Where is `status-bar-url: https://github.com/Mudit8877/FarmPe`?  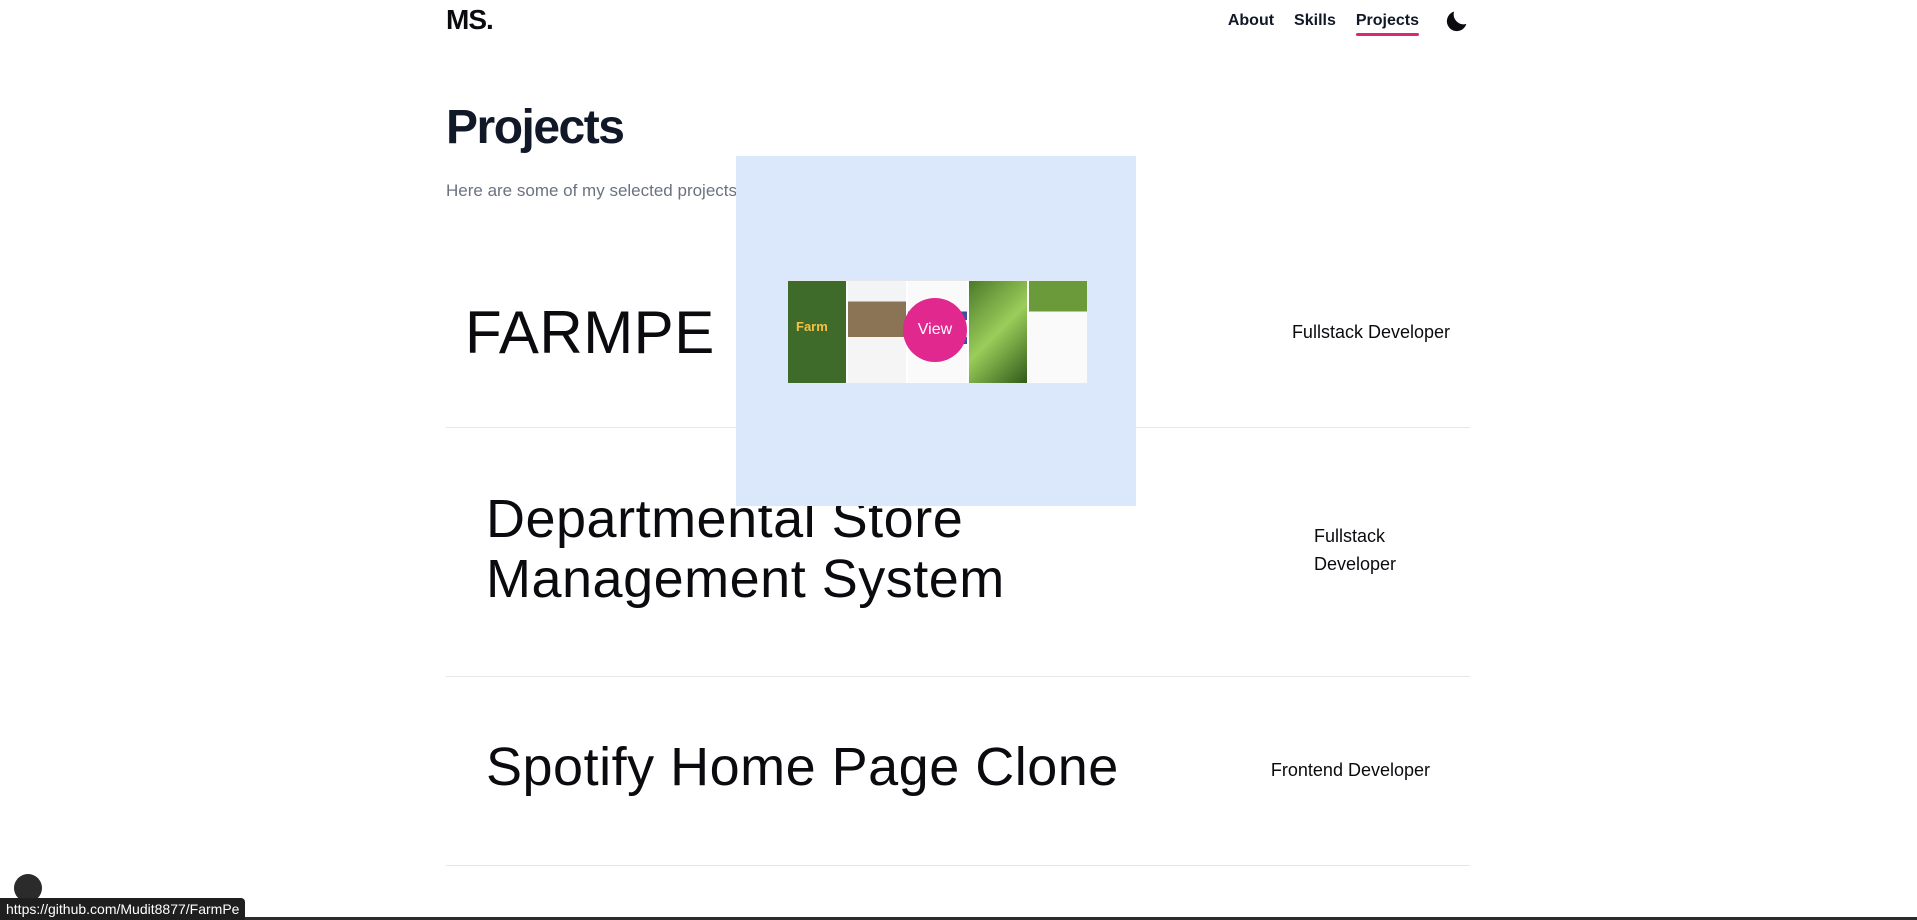 status-bar-url: https://github.com/Mudit8877/FarmPe is located at coordinates (123, 909).